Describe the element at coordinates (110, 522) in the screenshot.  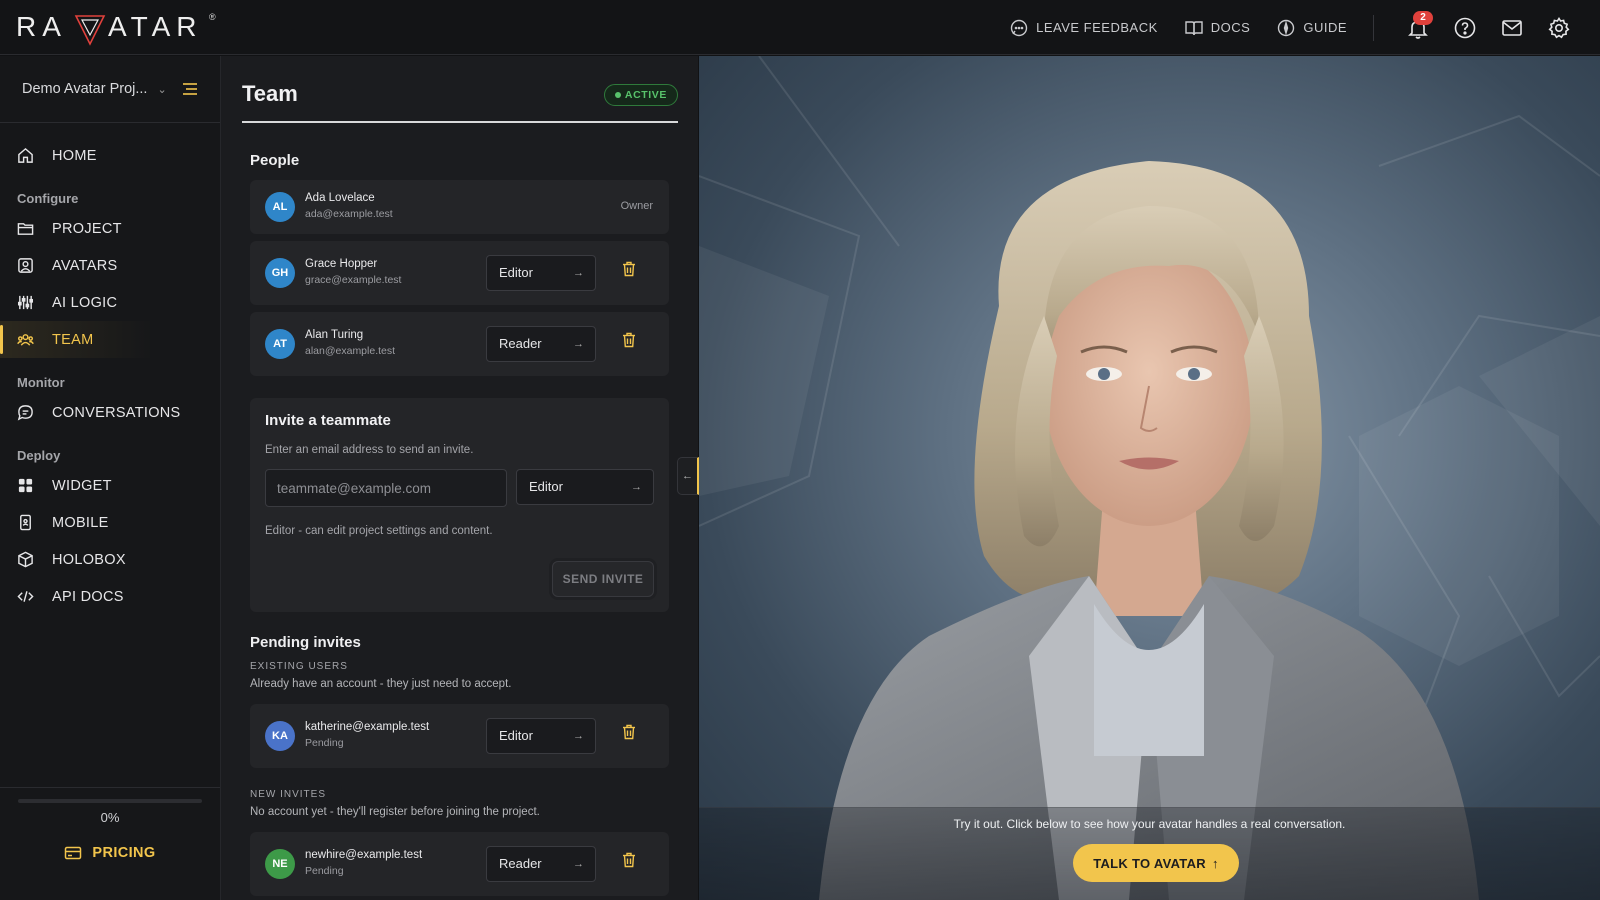
I see `sidebar-item-mobile: MOBILE` at that location.